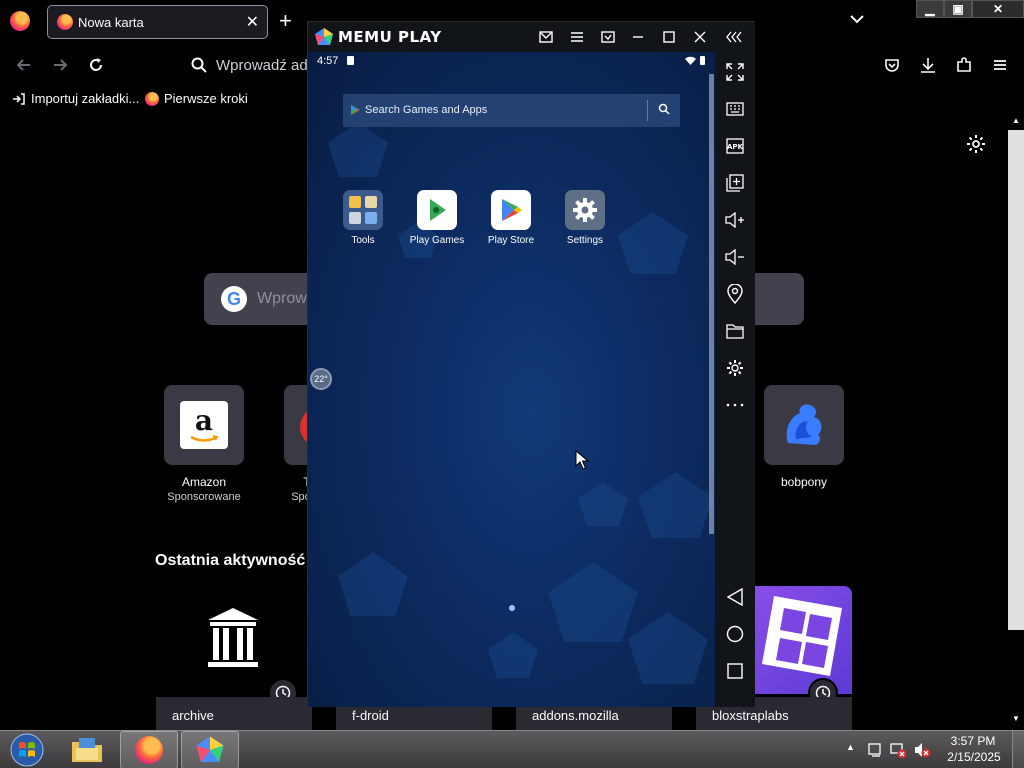  Describe the element at coordinates (702, 60) in the screenshot. I see `battery-icon` at that location.